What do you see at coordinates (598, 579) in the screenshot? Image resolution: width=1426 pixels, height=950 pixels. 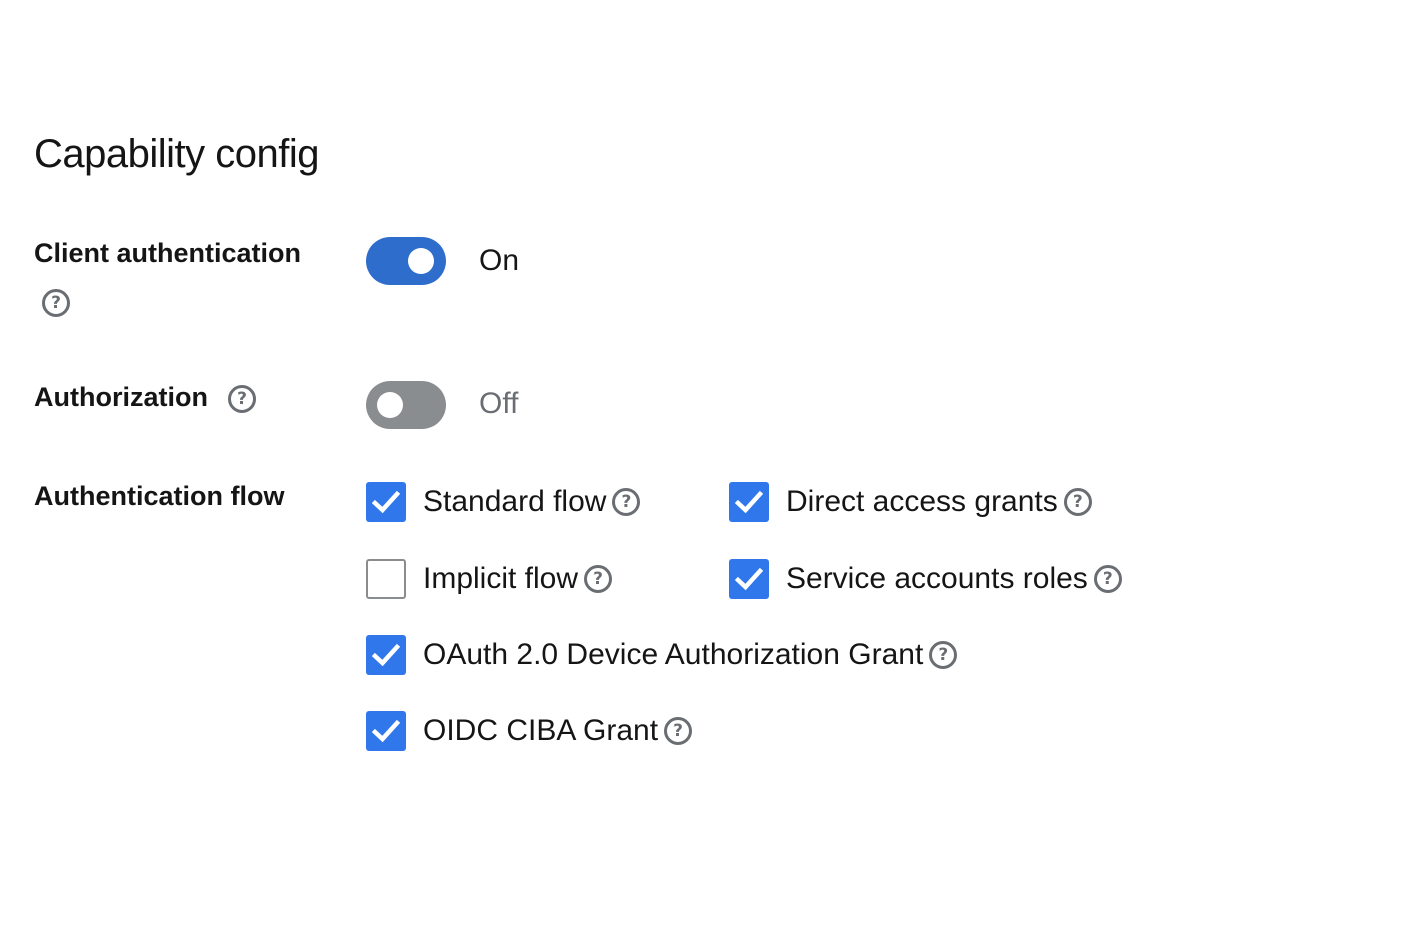 I see `implicit-flow-help-icon: ?` at bounding box center [598, 579].